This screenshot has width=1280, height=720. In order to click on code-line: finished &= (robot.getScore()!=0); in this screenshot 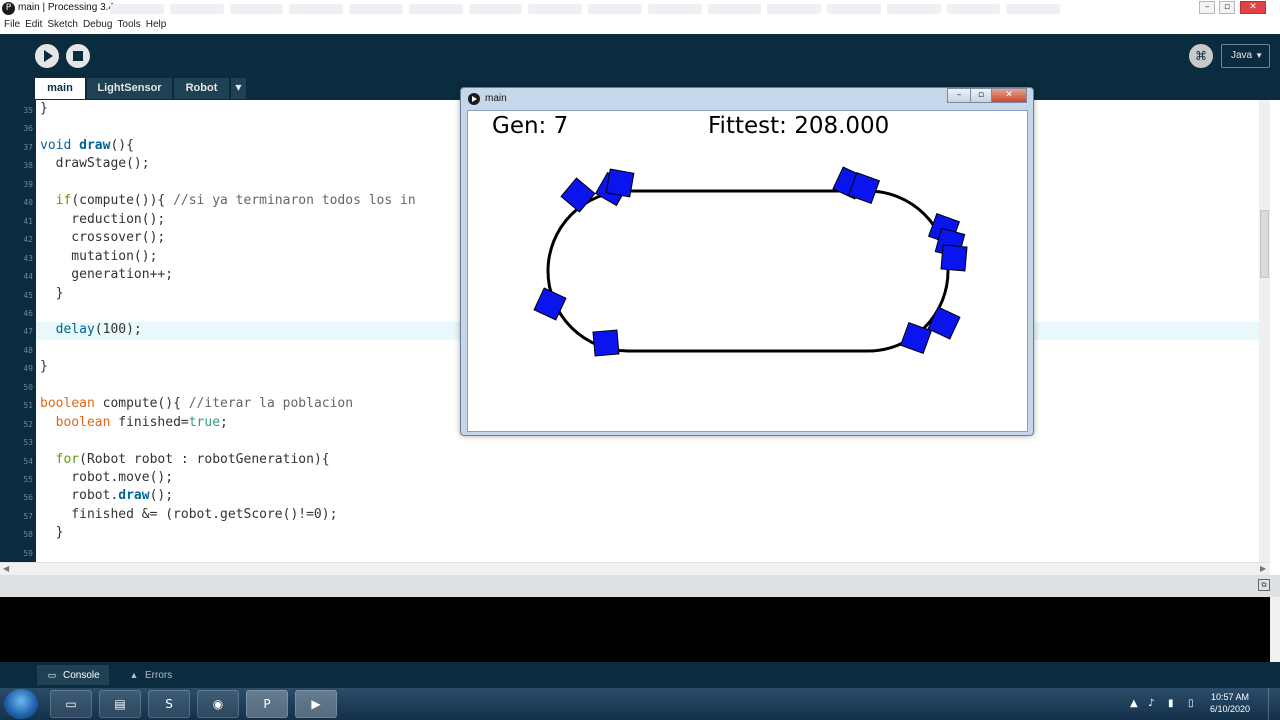, I will do `click(189, 514)`.